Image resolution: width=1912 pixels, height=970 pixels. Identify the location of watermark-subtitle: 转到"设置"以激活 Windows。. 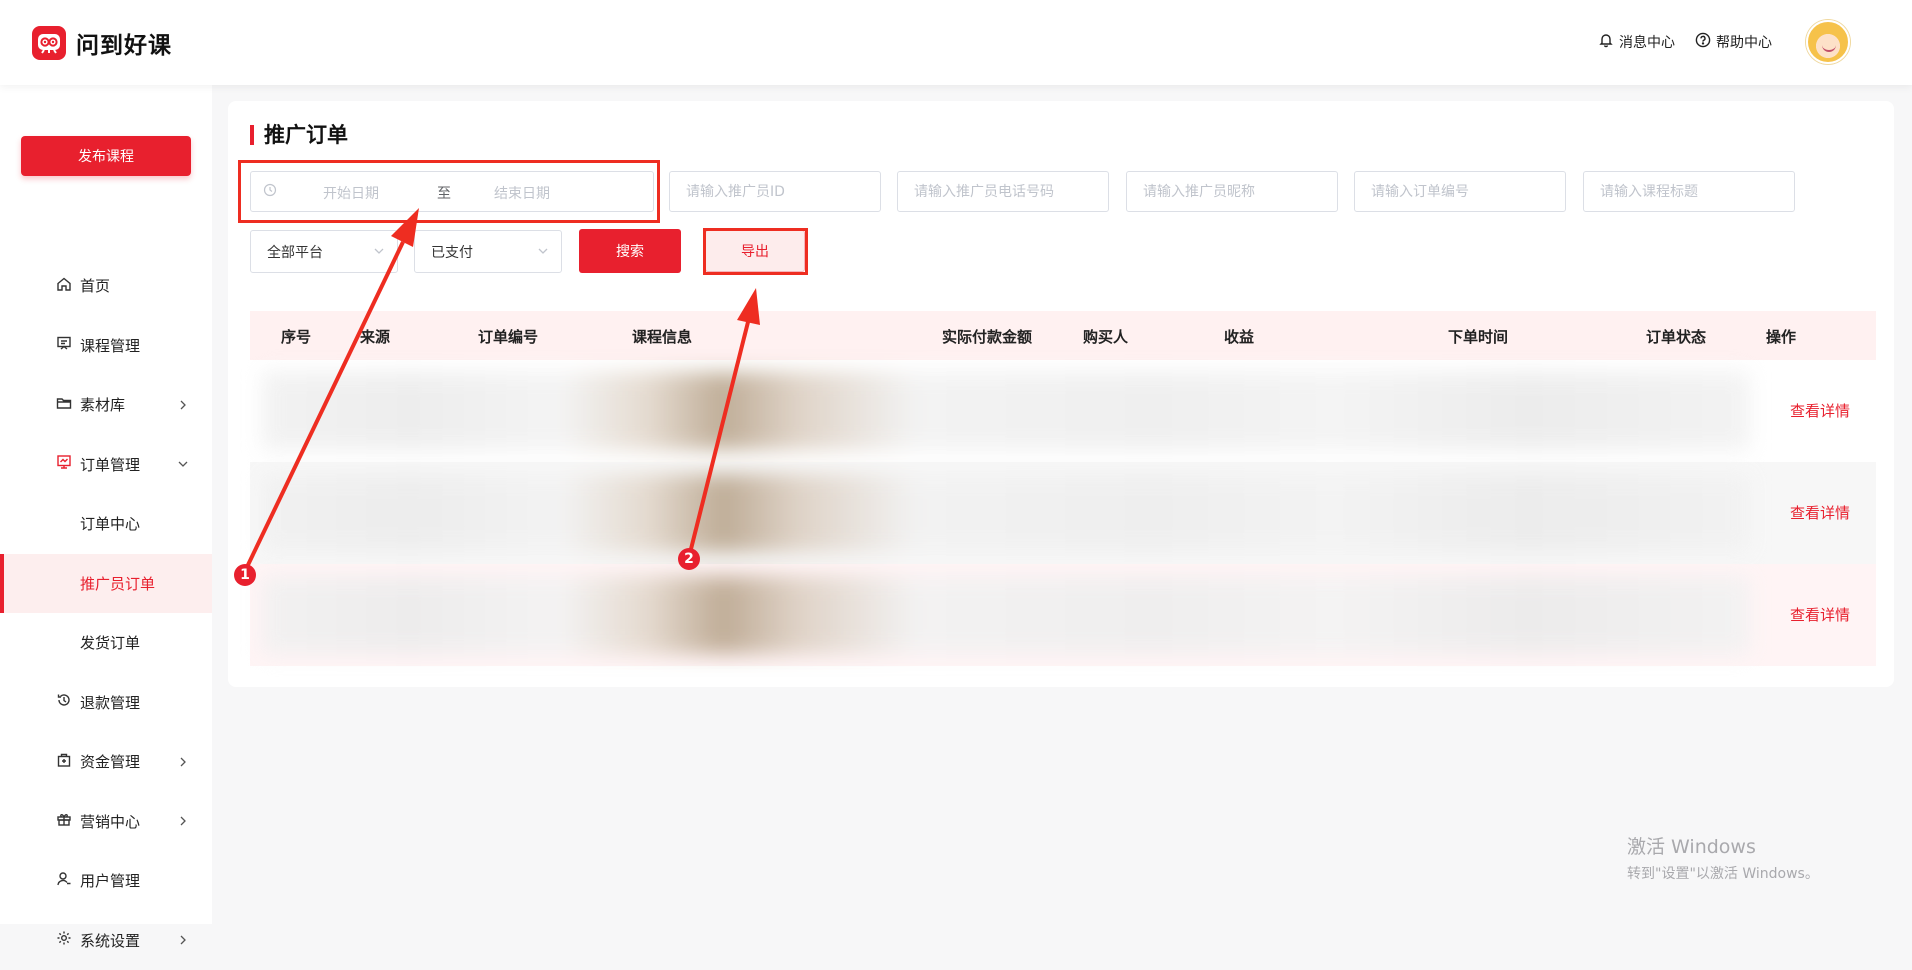
(1723, 873).